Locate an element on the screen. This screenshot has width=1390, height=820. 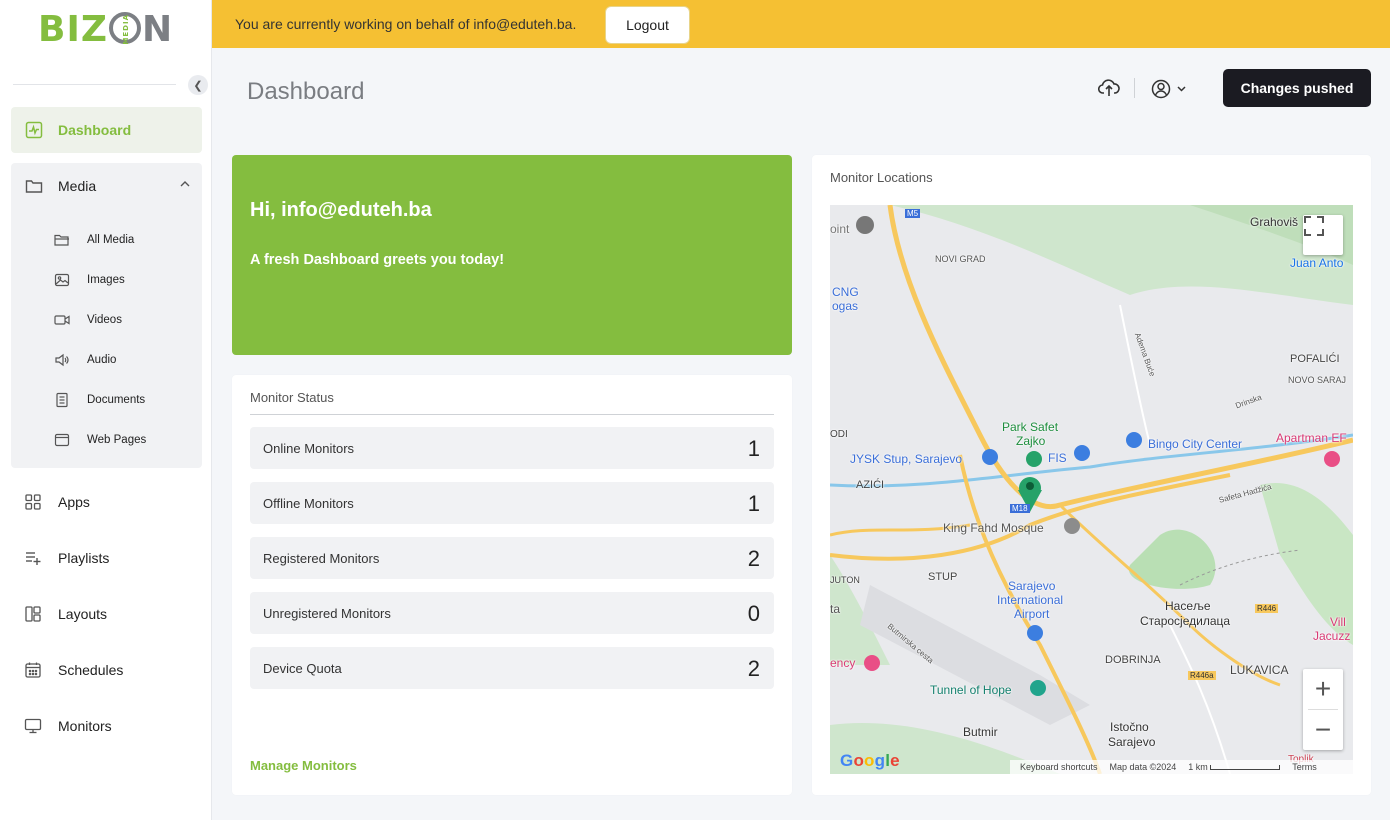
logo-o-mark: MEDIA is located at coordinates (124, 27).